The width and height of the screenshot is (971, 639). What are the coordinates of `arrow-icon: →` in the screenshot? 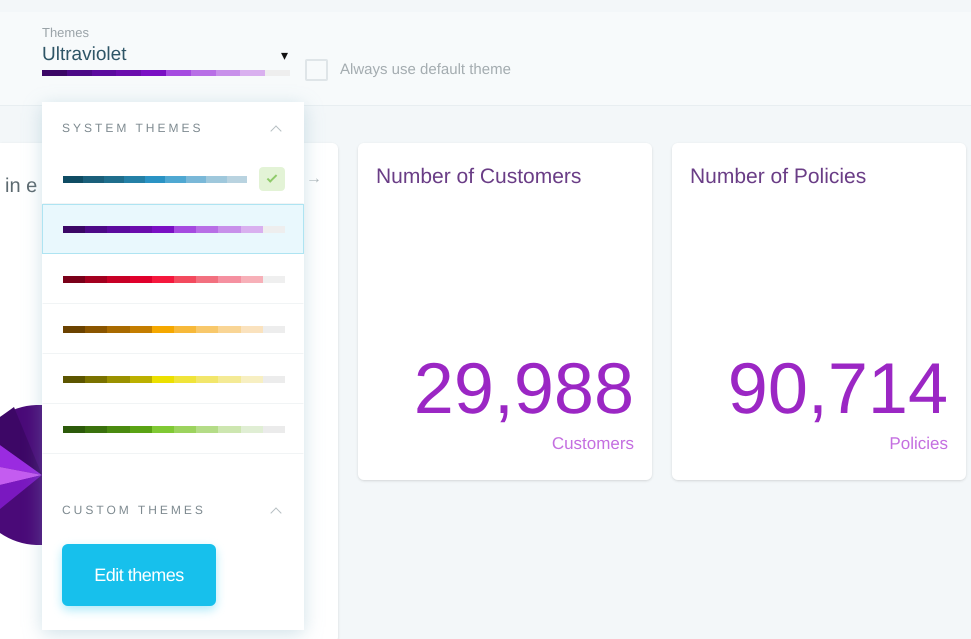 It's located at (314, 179).